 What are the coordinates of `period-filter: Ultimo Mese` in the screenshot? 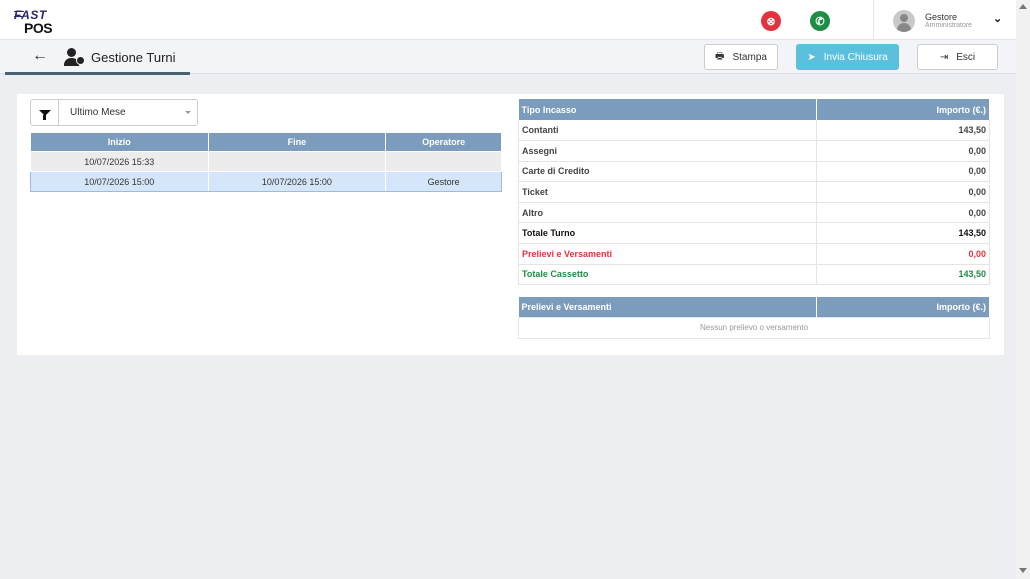 It's located at (114, 112).